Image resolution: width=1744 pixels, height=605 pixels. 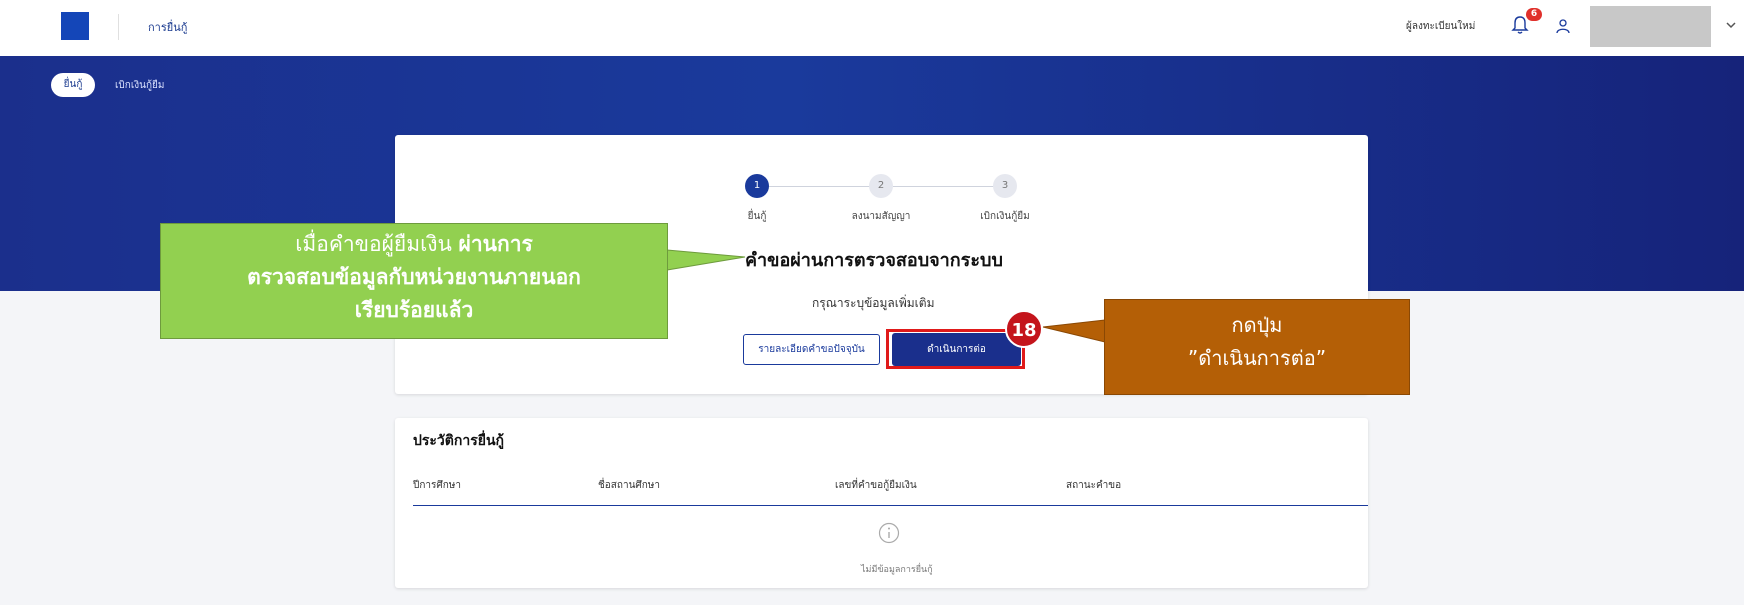 I want to click on green-callout-pointer, so click(x=706, y=260).